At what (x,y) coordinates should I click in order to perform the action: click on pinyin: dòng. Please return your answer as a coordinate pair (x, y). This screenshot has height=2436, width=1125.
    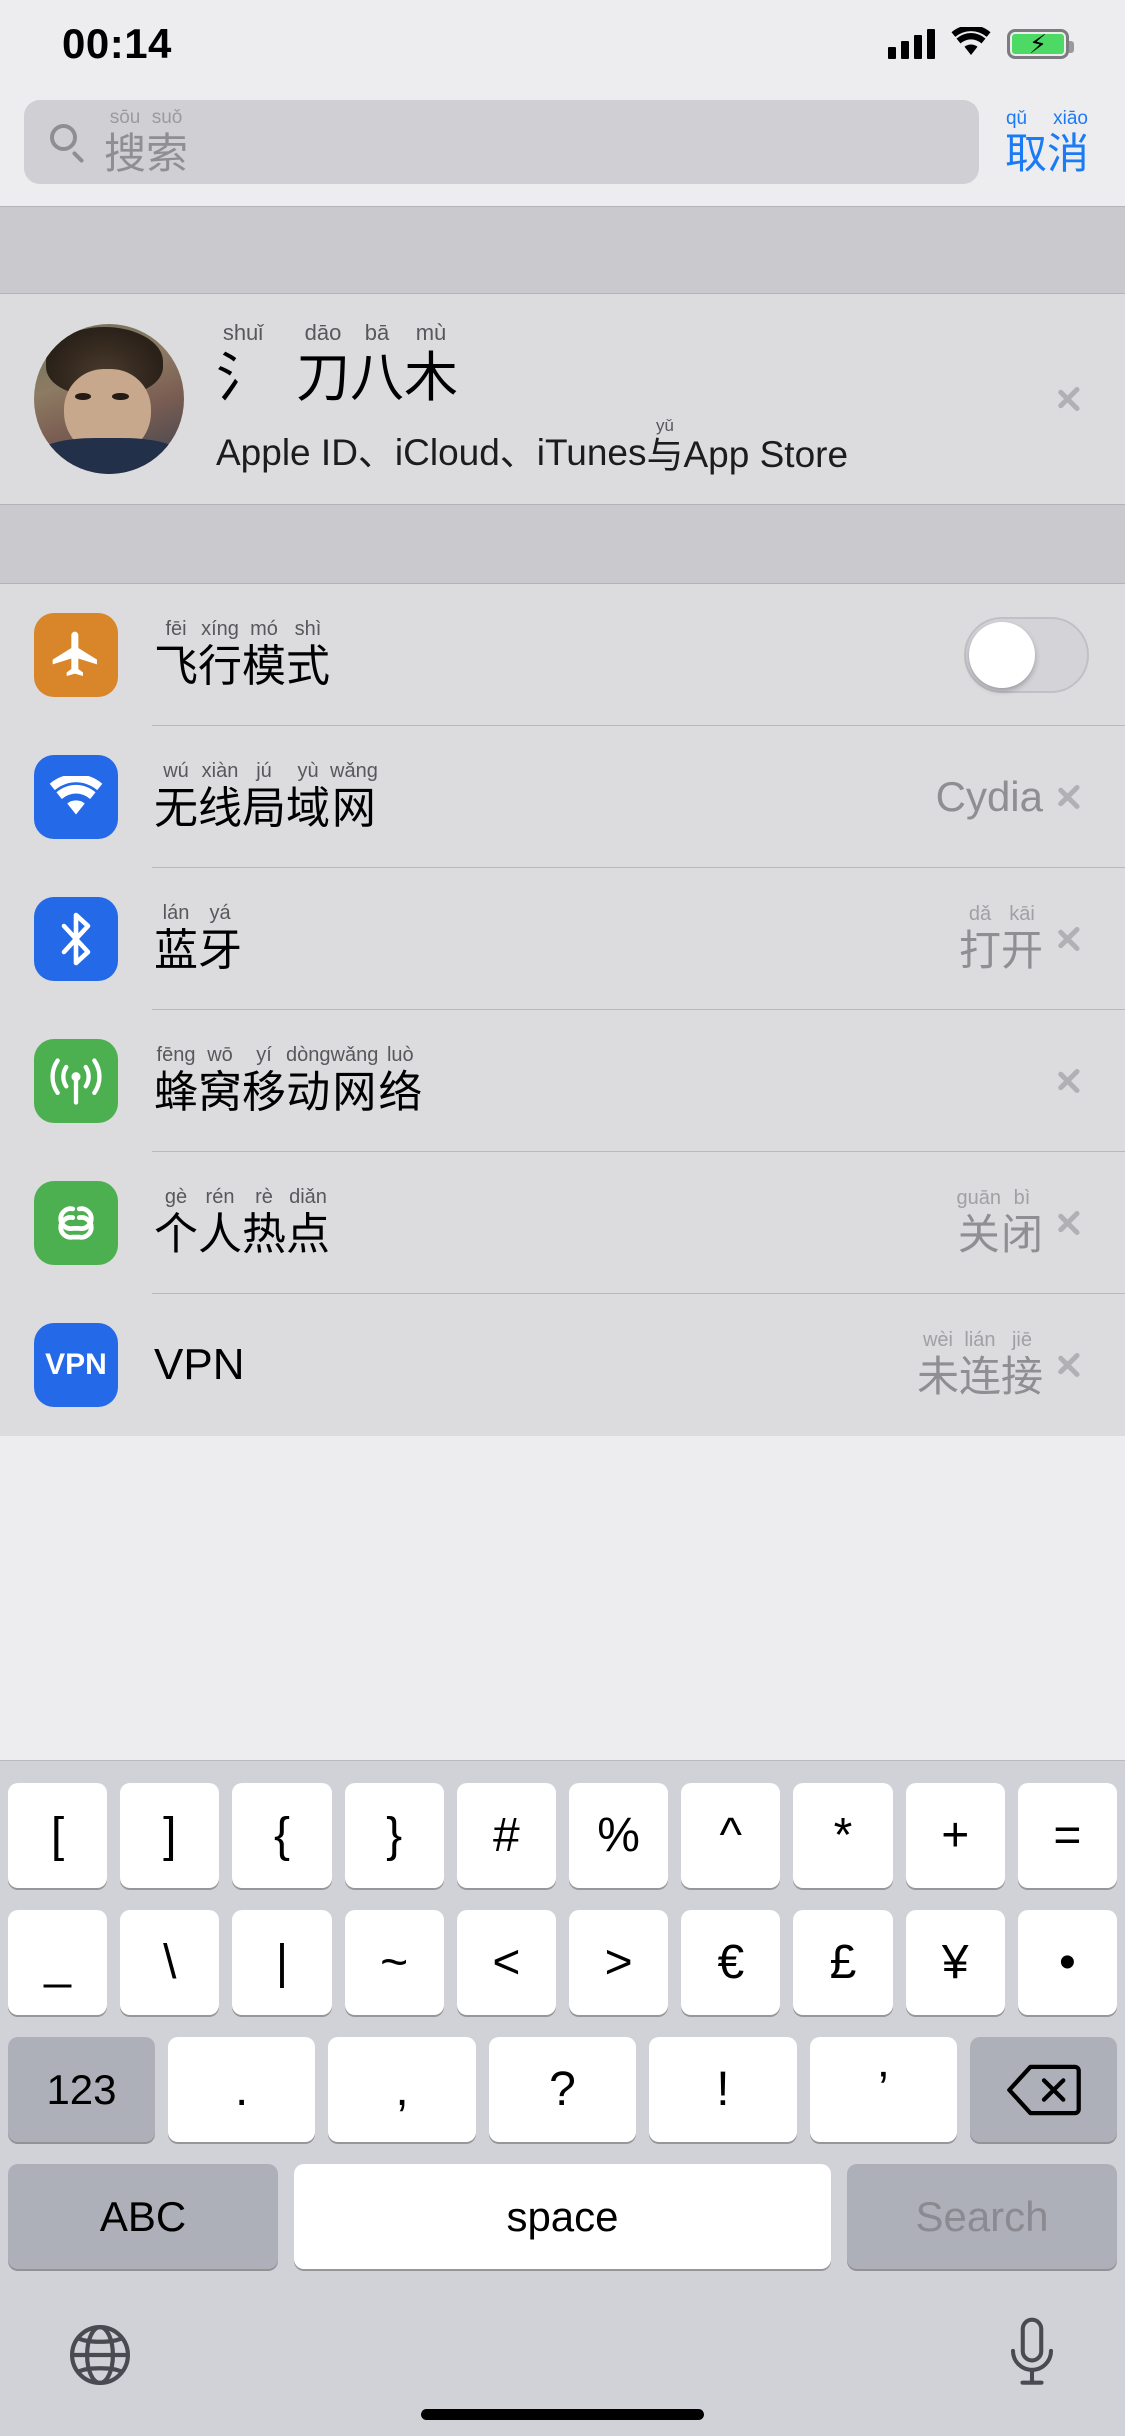
    Looking at the image, I should click on (308, 1054).